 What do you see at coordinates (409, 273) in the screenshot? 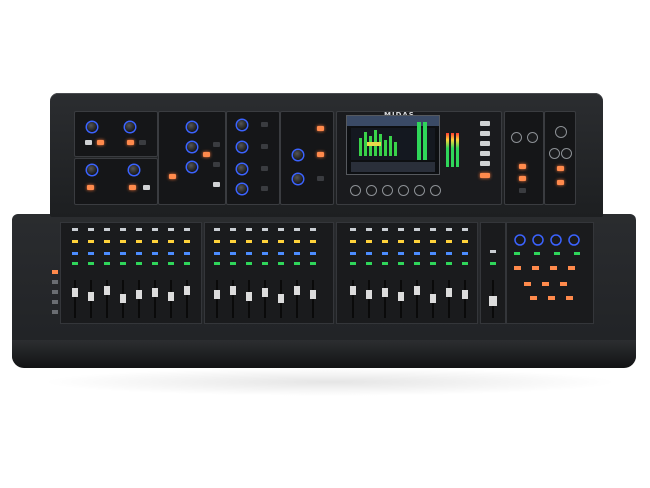
I see `strips-right` at bounding box center [409, 273].